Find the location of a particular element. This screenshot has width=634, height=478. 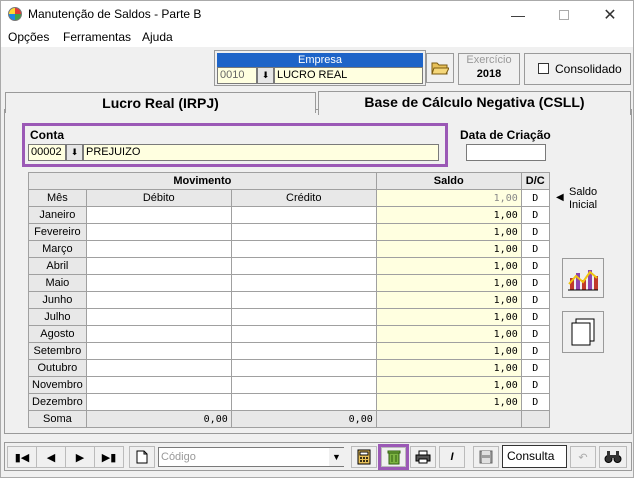

saldo-inicial-value: 1,00 is located at coordinates (448, 198).